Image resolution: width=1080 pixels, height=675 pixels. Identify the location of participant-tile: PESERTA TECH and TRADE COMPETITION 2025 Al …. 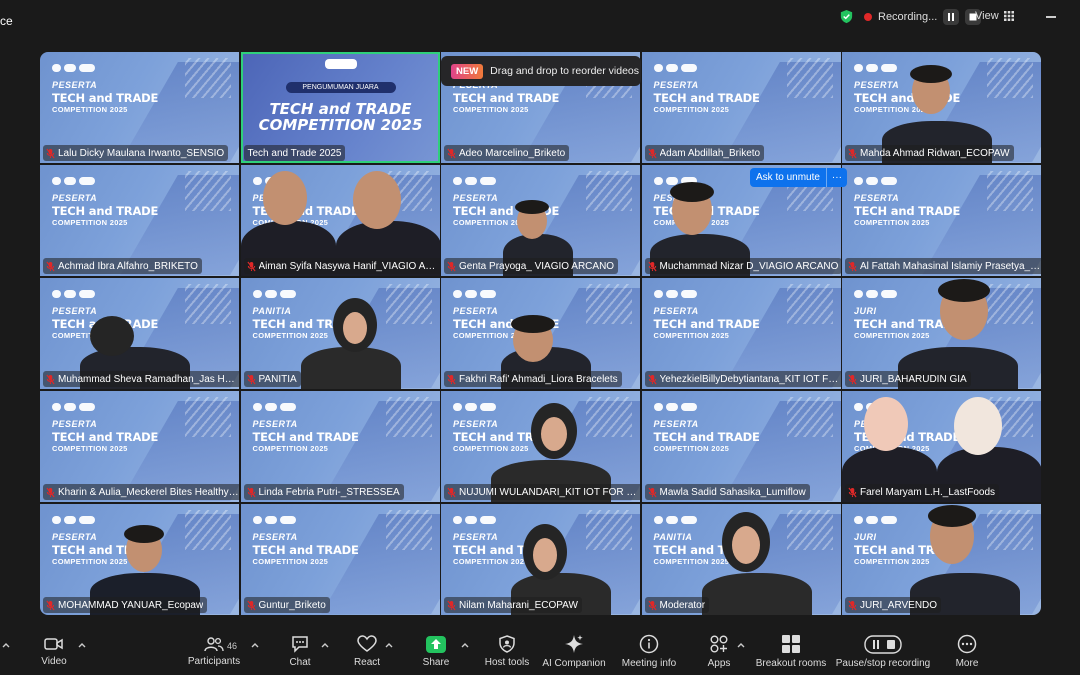
(941, 220).